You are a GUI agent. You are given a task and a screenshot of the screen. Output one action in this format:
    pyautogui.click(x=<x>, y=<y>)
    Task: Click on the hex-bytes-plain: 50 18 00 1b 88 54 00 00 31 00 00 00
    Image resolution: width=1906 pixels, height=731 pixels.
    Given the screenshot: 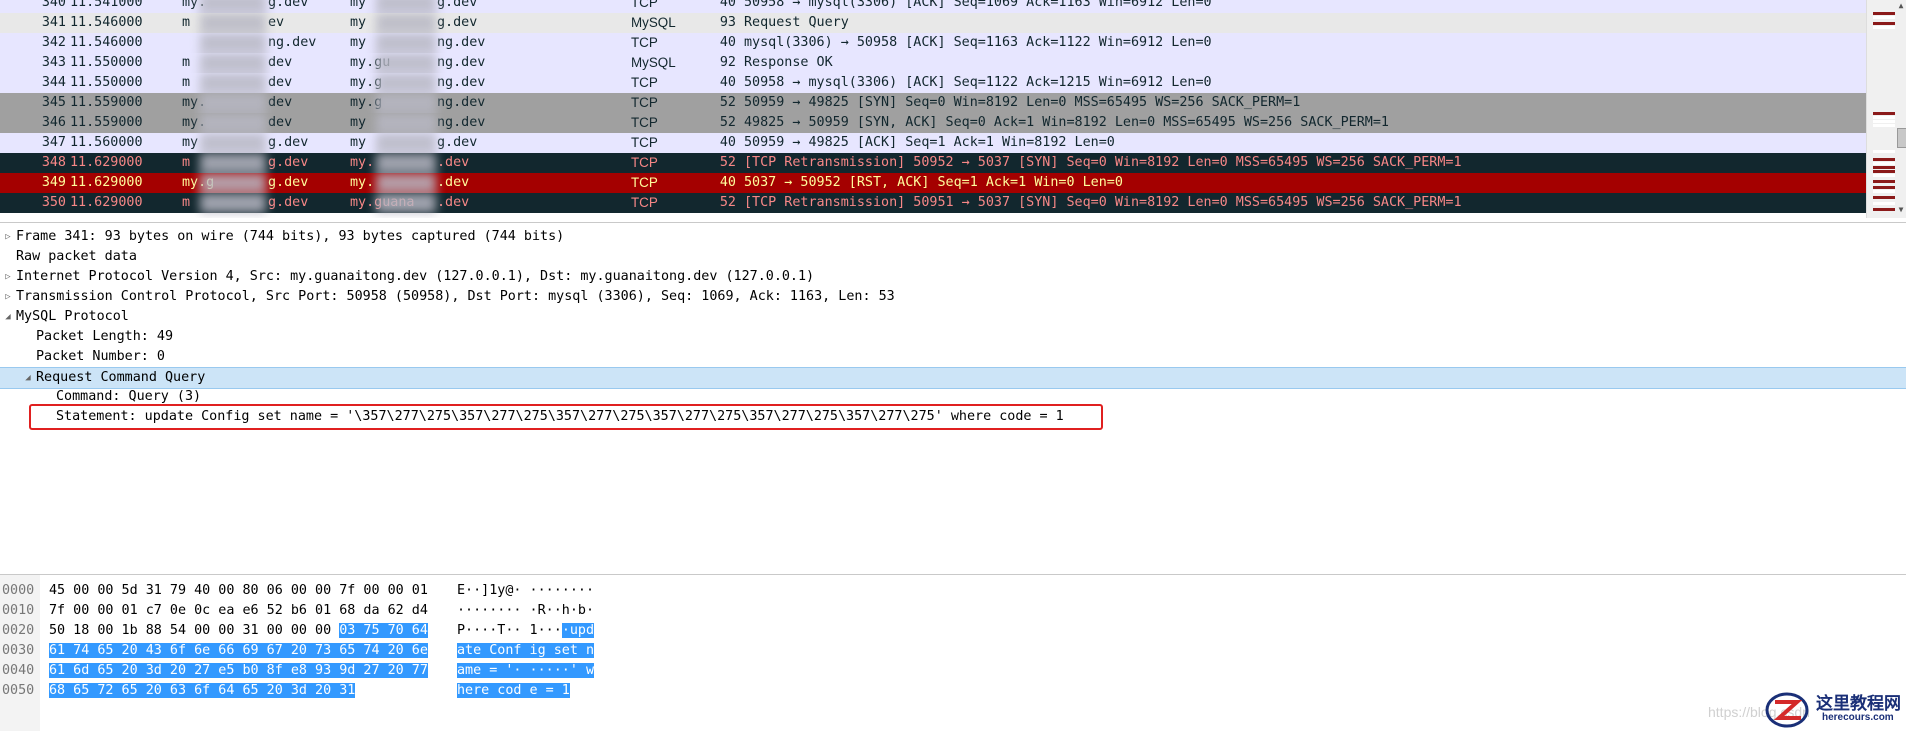 What is the action you would take?
    pyautogui.click(x=194, y=630)
    